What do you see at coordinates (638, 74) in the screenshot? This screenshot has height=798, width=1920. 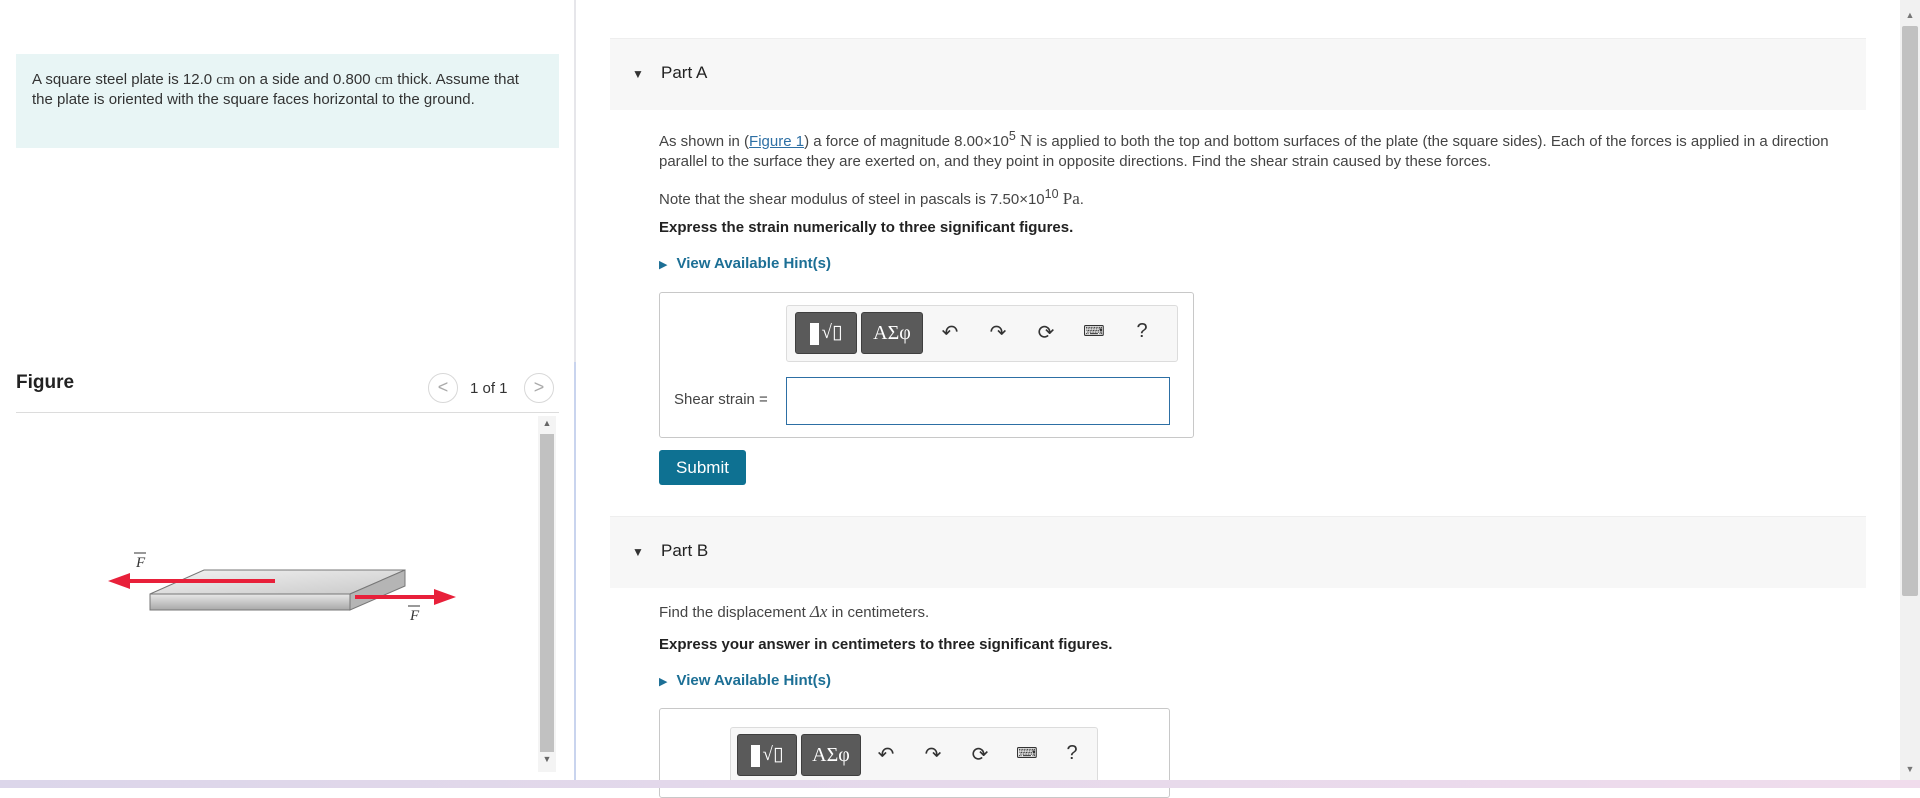 I see `part-a-collapse-icon: ▼` at bounding box center [638, 74].